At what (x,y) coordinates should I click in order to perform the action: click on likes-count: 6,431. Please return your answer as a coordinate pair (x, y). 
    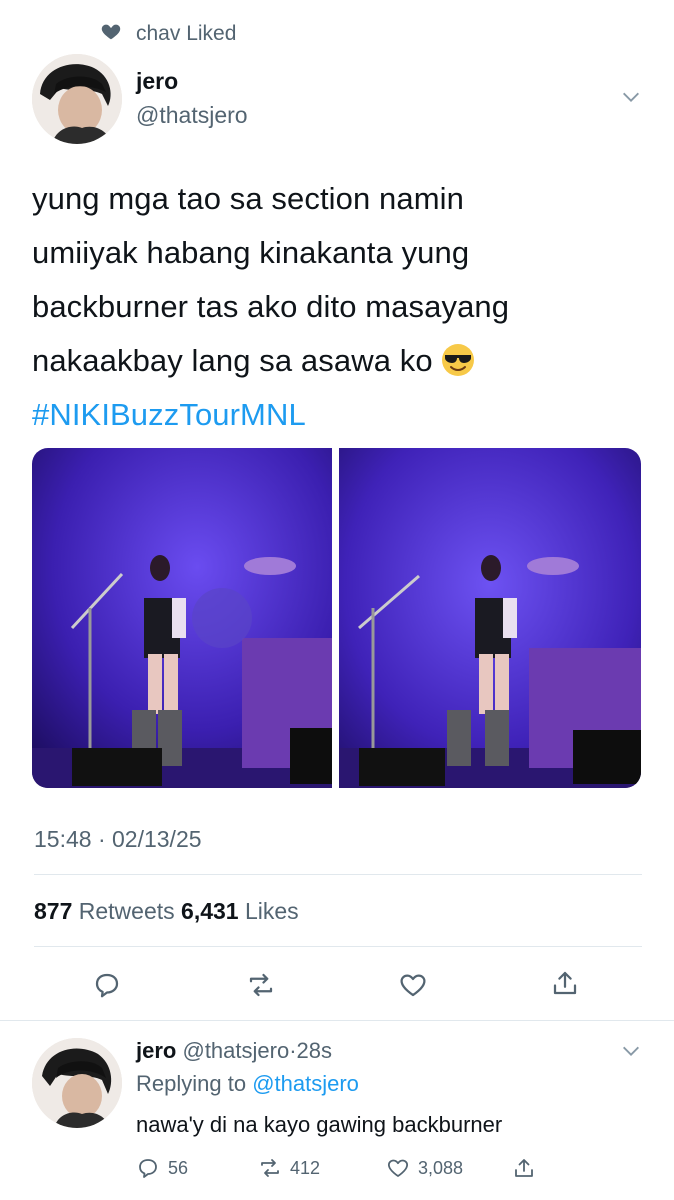
    Looking at the image, I should click on (210, 911).